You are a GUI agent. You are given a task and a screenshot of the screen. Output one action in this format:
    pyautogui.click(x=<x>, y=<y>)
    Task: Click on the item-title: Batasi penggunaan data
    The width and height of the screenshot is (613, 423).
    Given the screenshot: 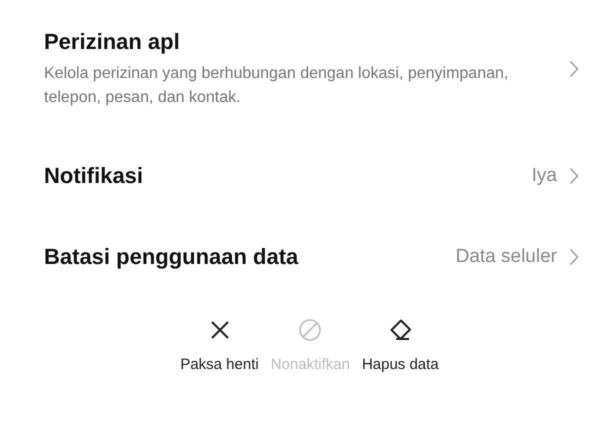 What is the action you would take?
    pyautogui.click(x=172, y=257)
    